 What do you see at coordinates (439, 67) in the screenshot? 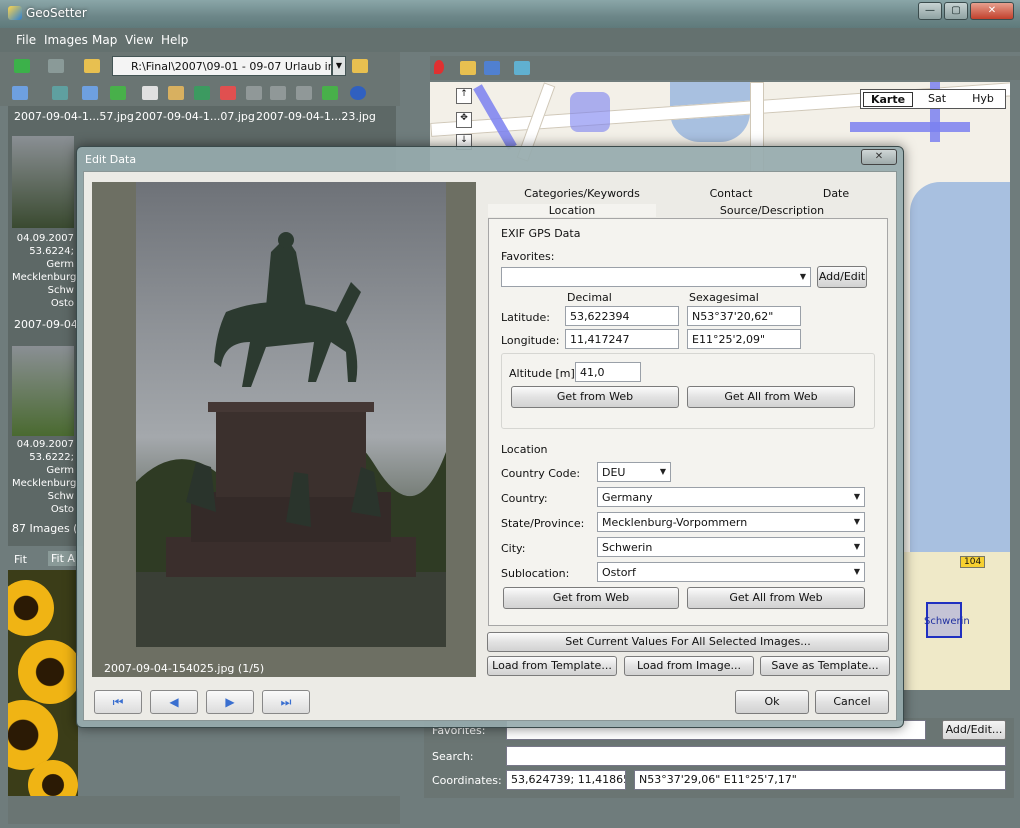
I see `map-pin-icon` at bounding box center [439, 67].